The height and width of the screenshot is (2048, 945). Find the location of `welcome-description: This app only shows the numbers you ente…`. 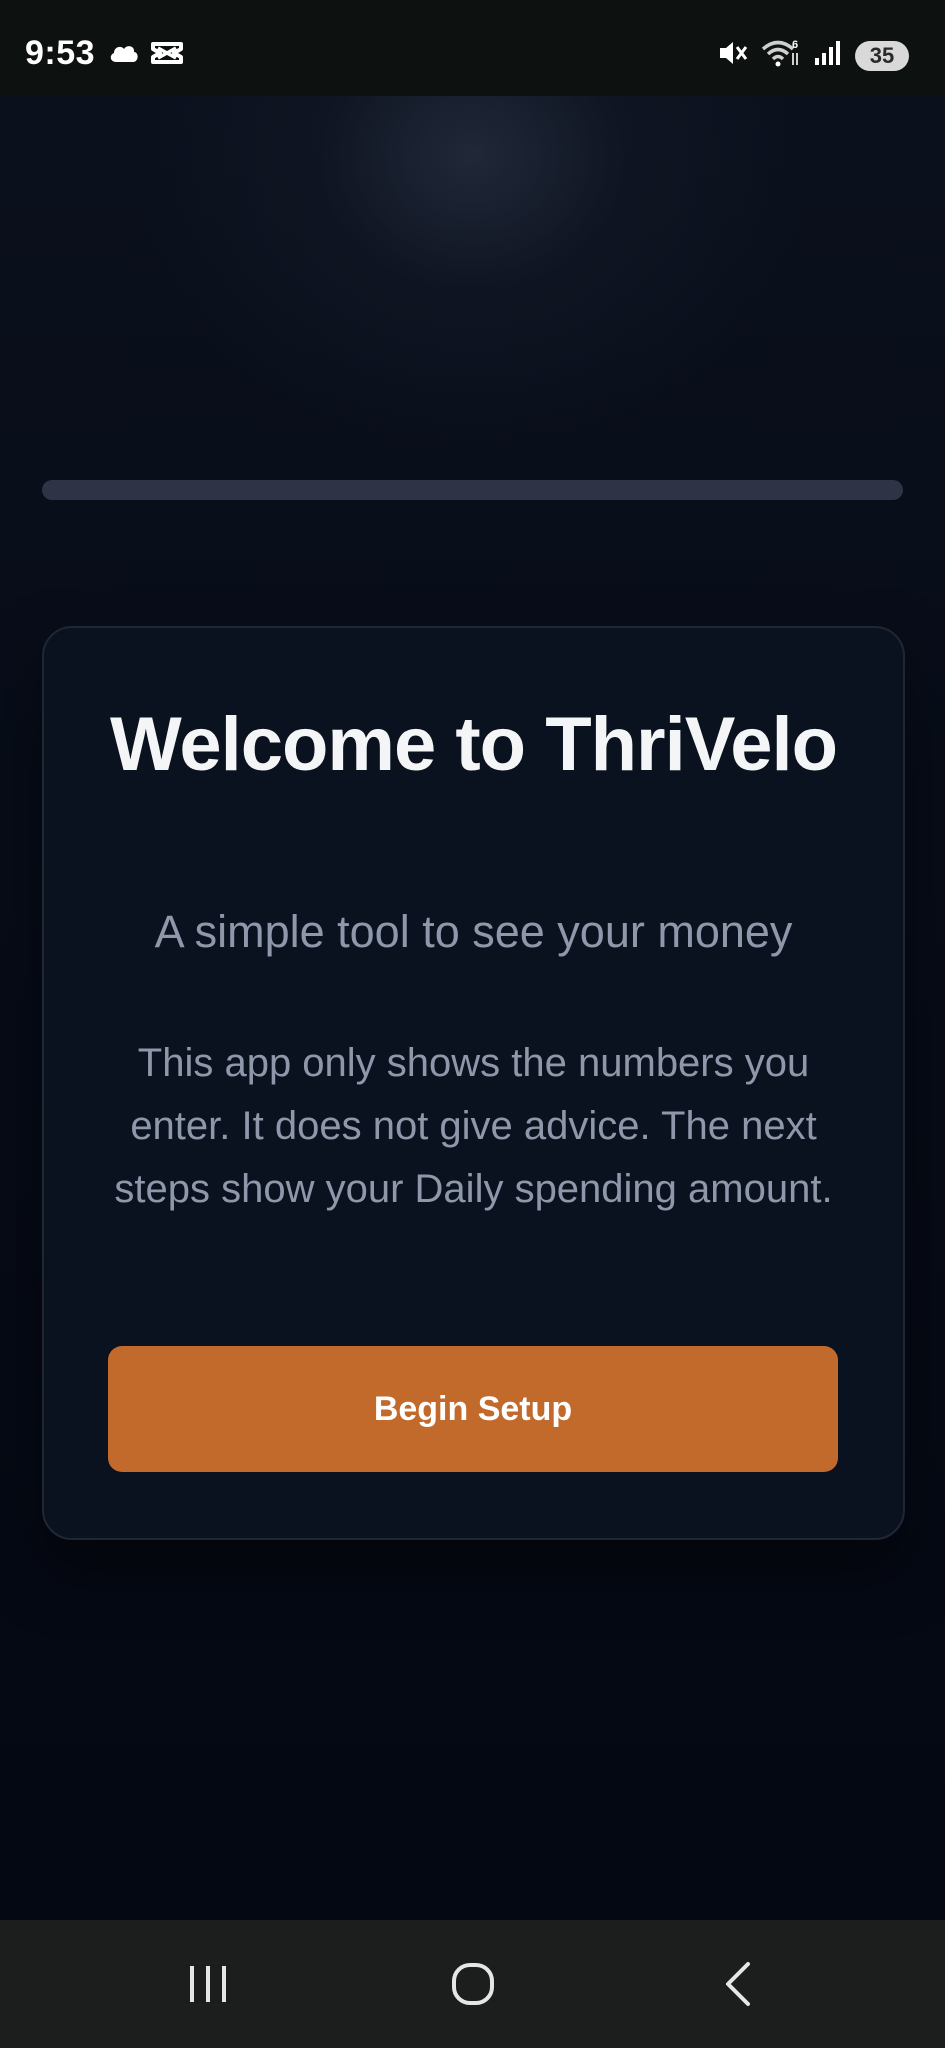

welcome-description: This app only shows the numbers you ente… is located at coordinates (473, 1126).